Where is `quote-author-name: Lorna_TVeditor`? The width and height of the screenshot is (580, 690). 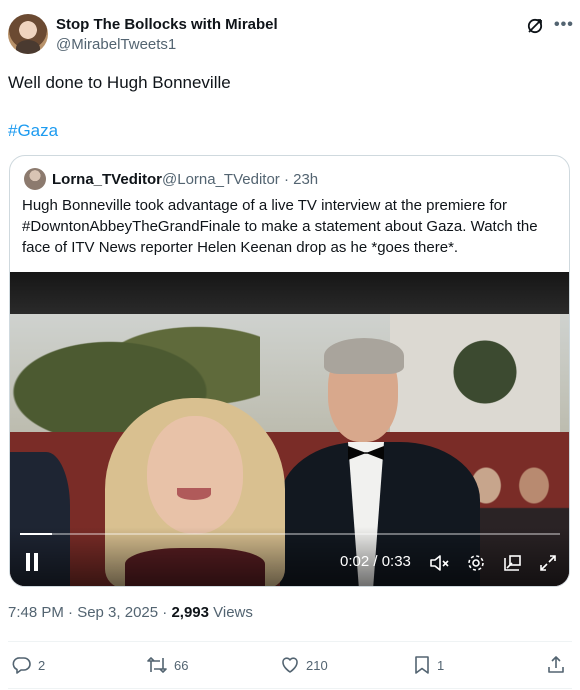
quote-author-name: Lorna_TVeditor is located at coordinates (107, 179).